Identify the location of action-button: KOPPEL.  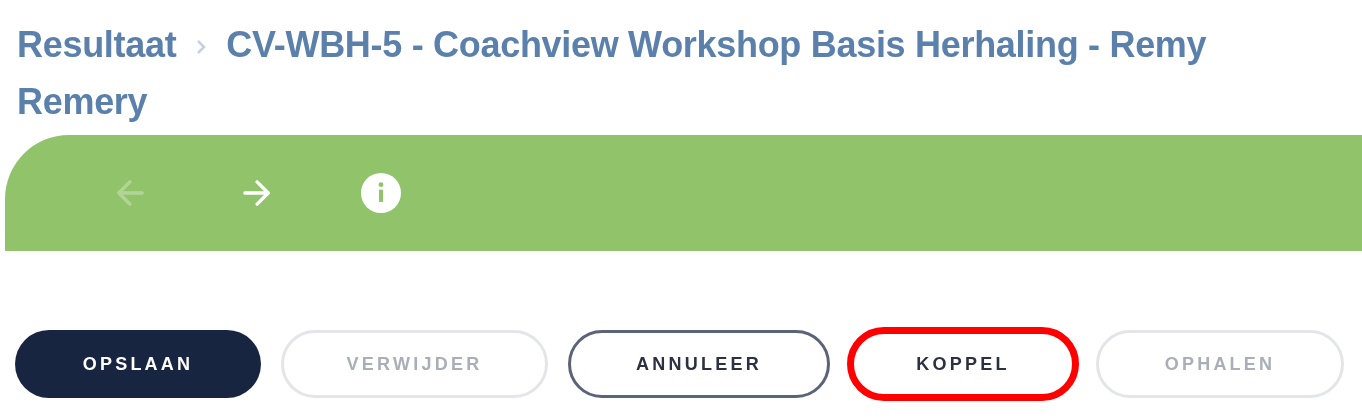
(963, 364).